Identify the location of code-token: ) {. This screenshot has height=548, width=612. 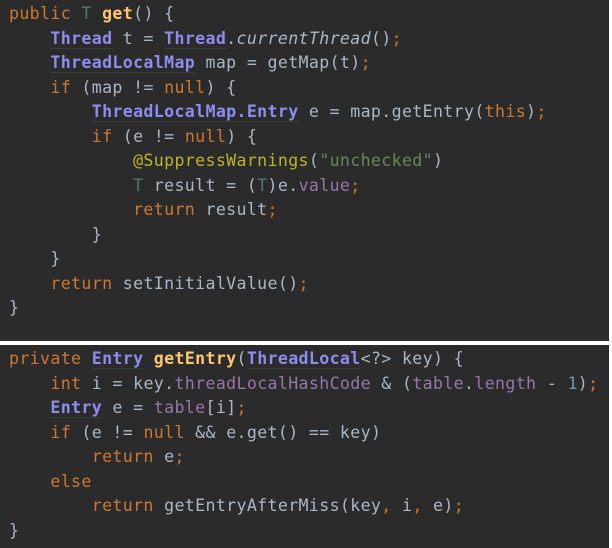
(221, 87).